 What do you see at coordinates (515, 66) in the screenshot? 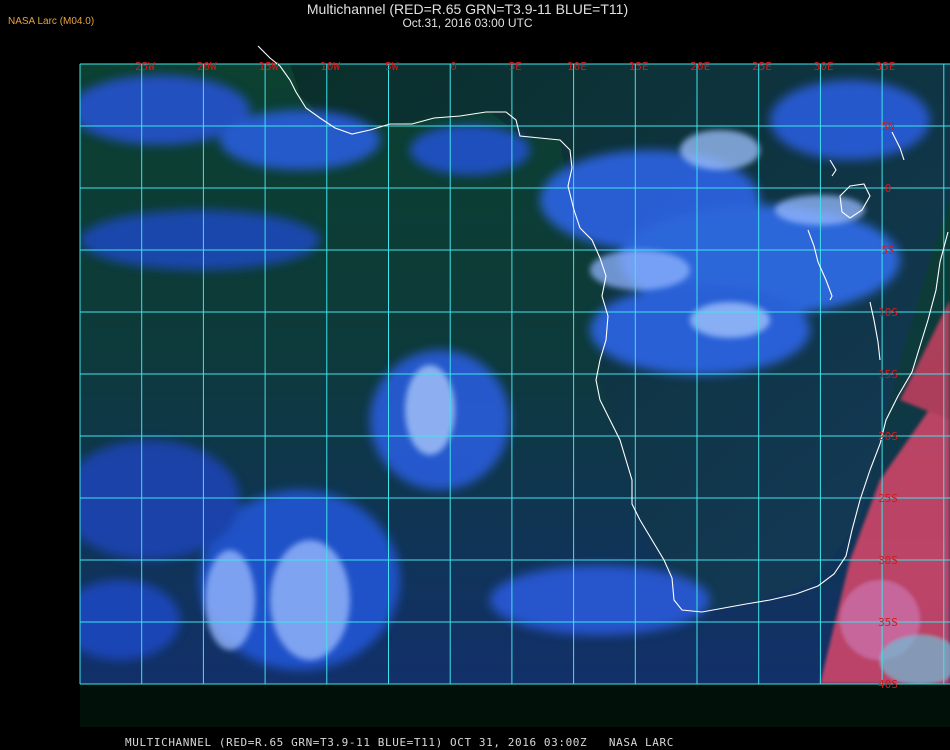
I see `longitude-label: 5E` at bounding box center [515, 66].